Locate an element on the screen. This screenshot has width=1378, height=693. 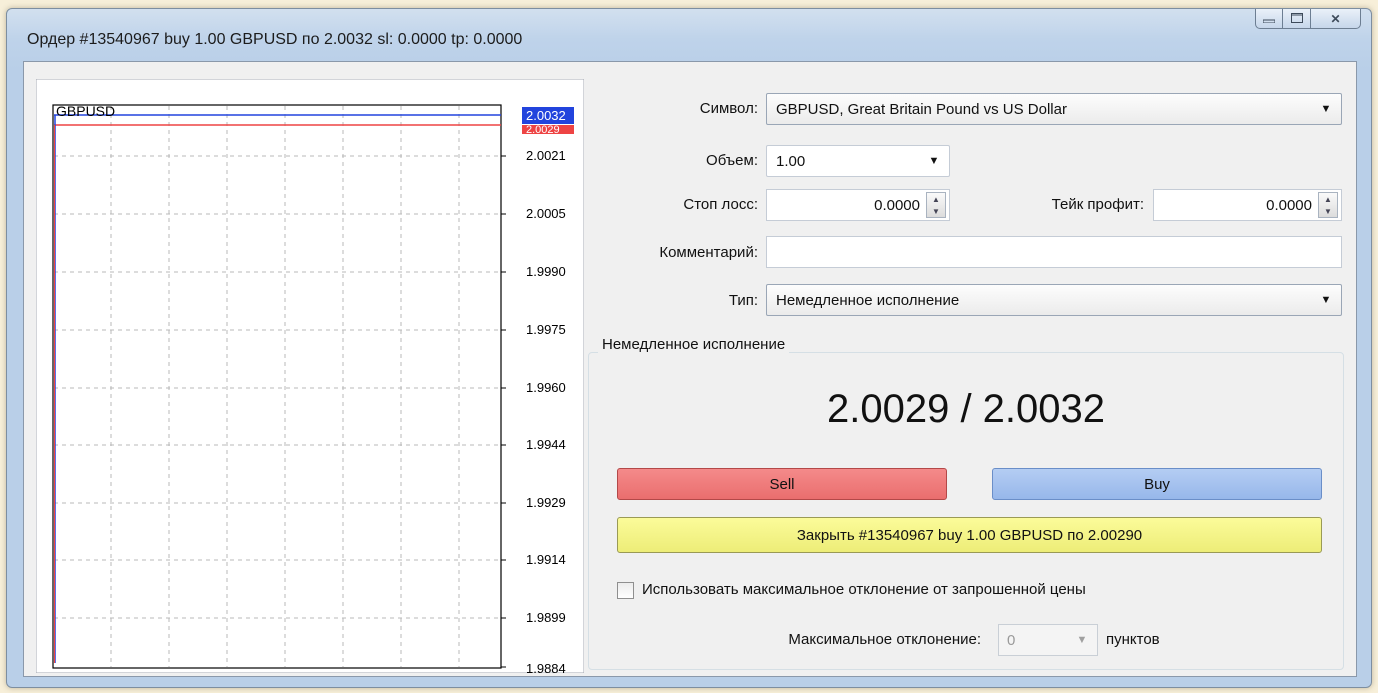
max-deviation-checkbox is located at coordinates (625, 590).